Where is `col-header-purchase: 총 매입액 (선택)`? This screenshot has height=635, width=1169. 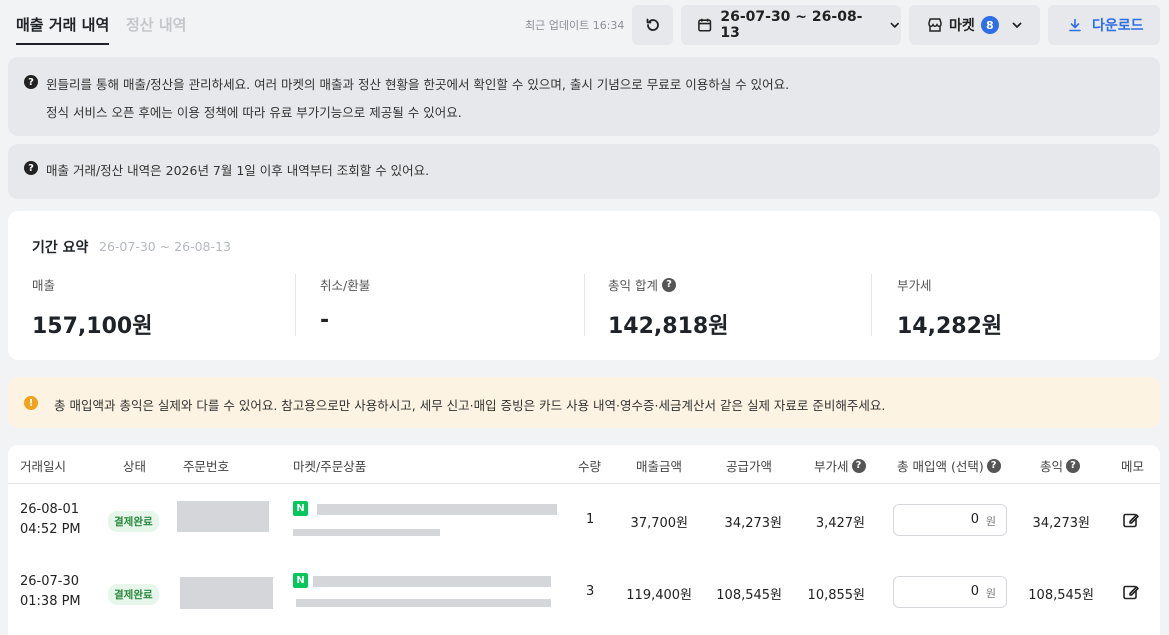 col-header-purchase: 총 매입액 (선택) is located at coordinates (940, 466).